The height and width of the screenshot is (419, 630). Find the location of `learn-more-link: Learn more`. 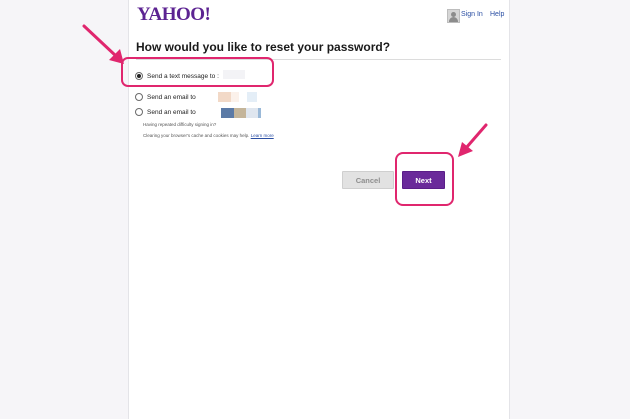

learn-more-link: Learn more is located at coordinates (262, 135).